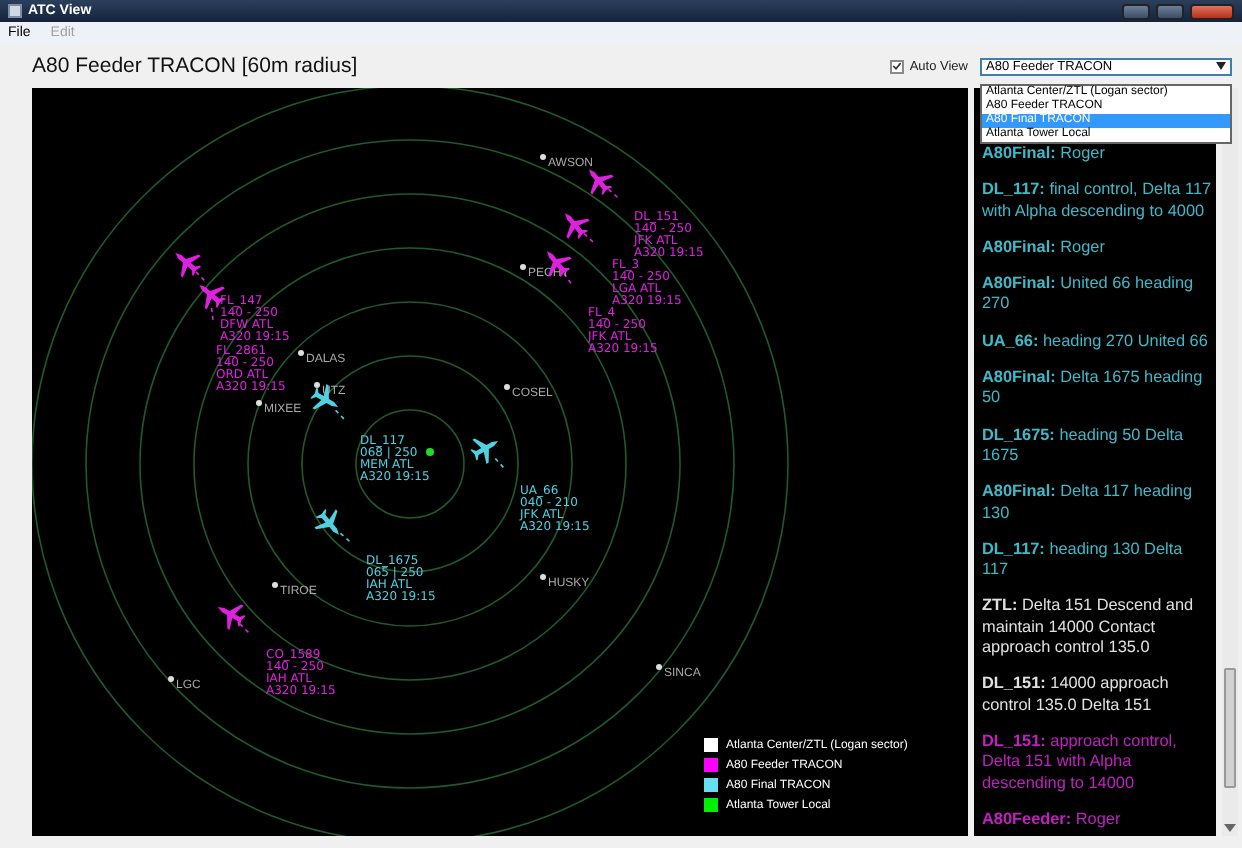 This screenshot has width=1242, height=848. What do you see at coordinates (1212, 11) in the screenshot?
I see `close-button` at bounding box center [1212, 11].